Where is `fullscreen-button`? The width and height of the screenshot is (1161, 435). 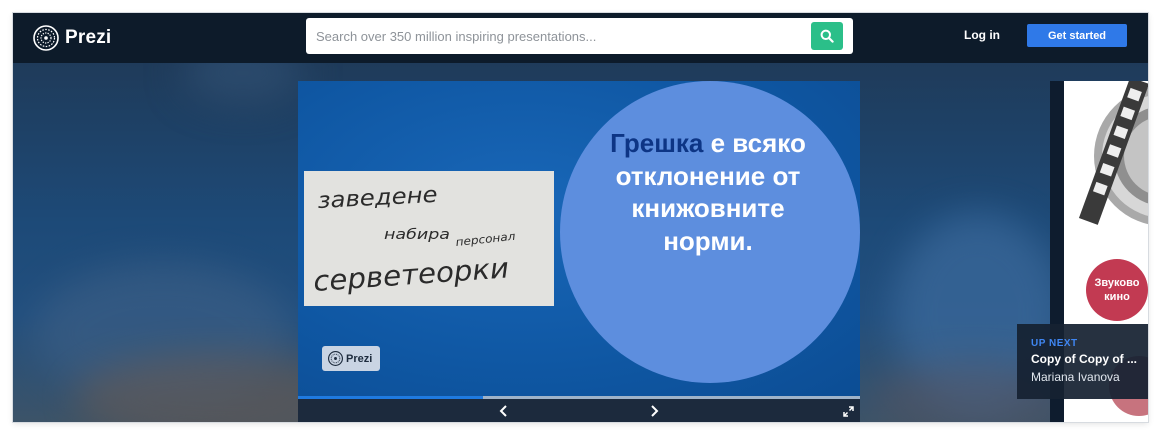 fullscreen-button is located at coordinates (848, 411).